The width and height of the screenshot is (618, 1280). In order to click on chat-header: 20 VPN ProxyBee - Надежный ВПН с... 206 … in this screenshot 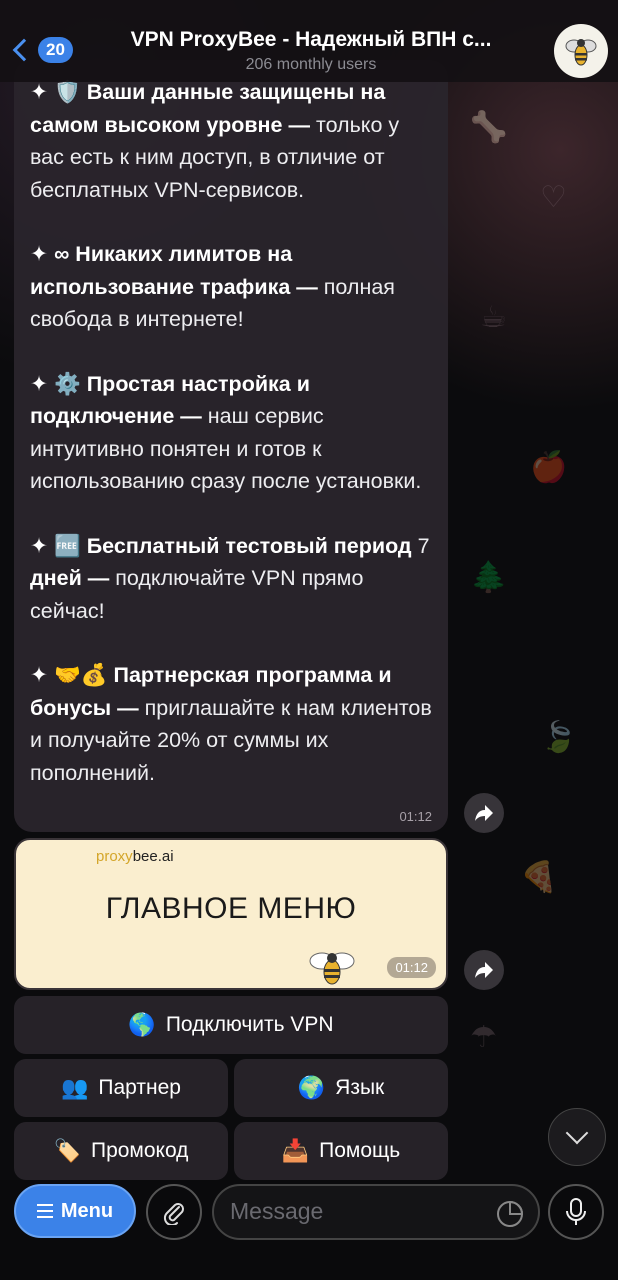, I will do `click(309, 41)`.